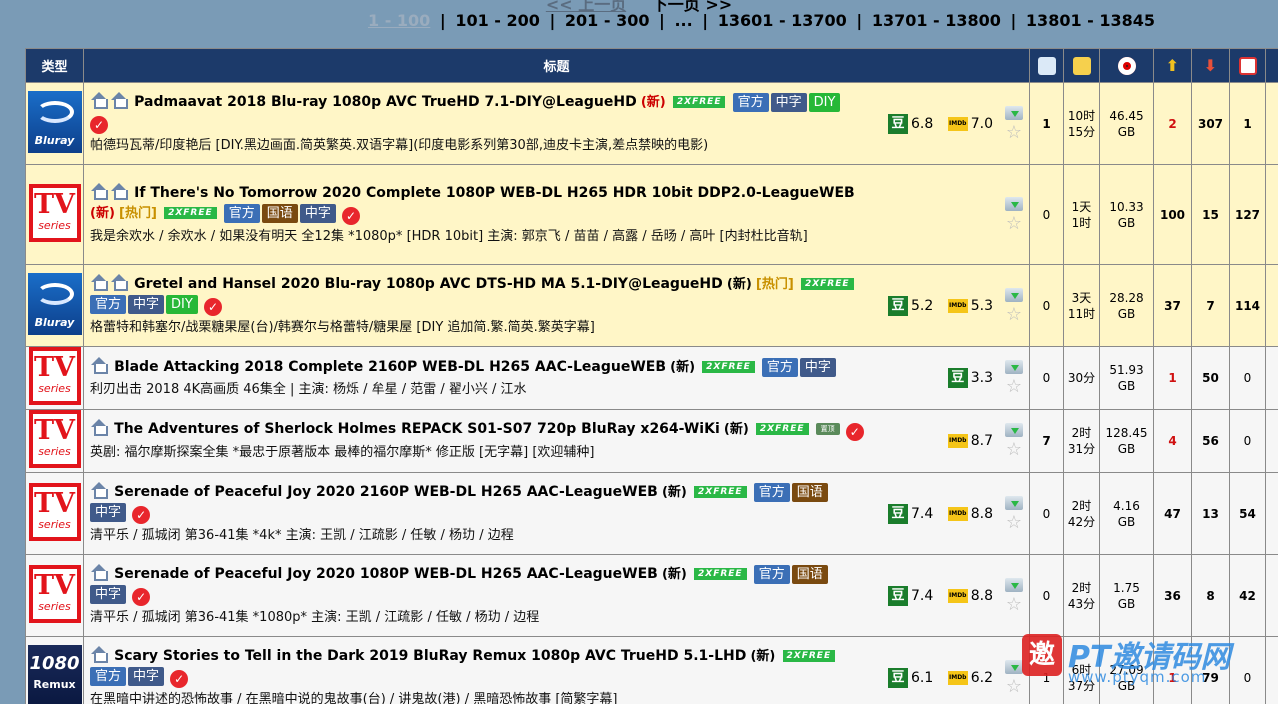 The height and width of the screenshot is (704, 1278). What do you see at coordinates (922, 595) in the screenshot?
I see `douban-score: 7.4` at bounding box center [922, 595].